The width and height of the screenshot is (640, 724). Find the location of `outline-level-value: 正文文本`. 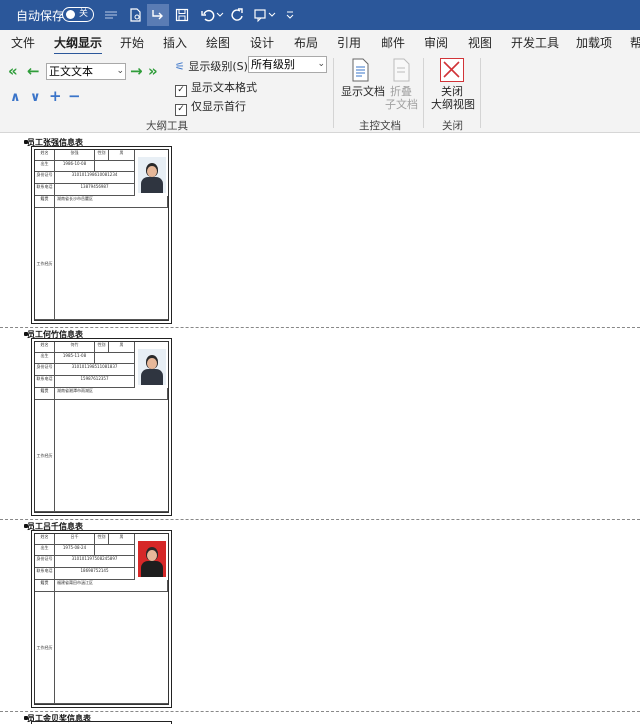

outline-level-value: 正文文本 is located at coordinates (71, 71).